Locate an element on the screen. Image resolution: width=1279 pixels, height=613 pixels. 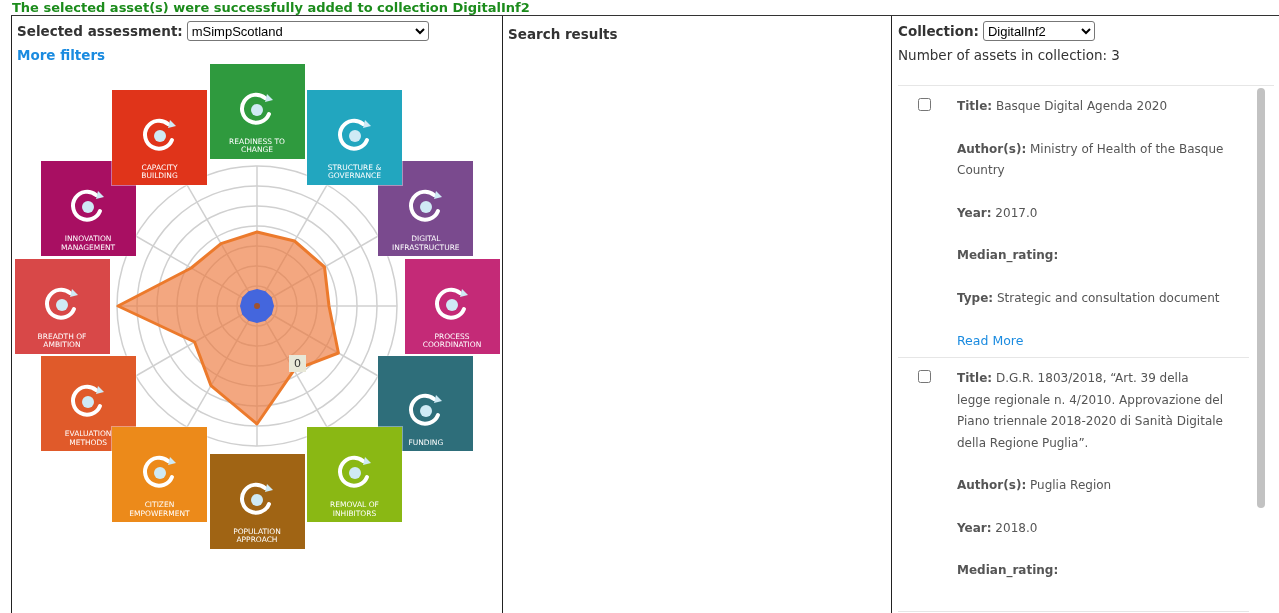
asset-field: Author(s): Puglia Region is located at coordinates (1091, 486).